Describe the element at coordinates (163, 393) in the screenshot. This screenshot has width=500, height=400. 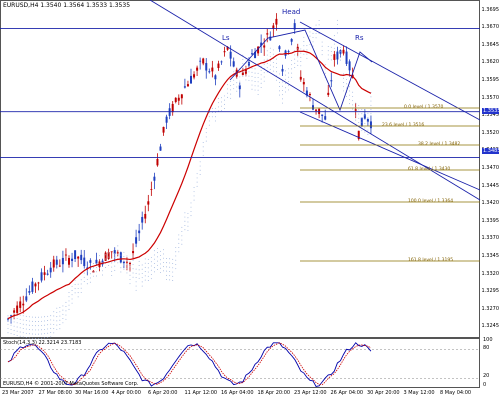
I see `time-tick-label: 6 Apr 20:00` at that location.